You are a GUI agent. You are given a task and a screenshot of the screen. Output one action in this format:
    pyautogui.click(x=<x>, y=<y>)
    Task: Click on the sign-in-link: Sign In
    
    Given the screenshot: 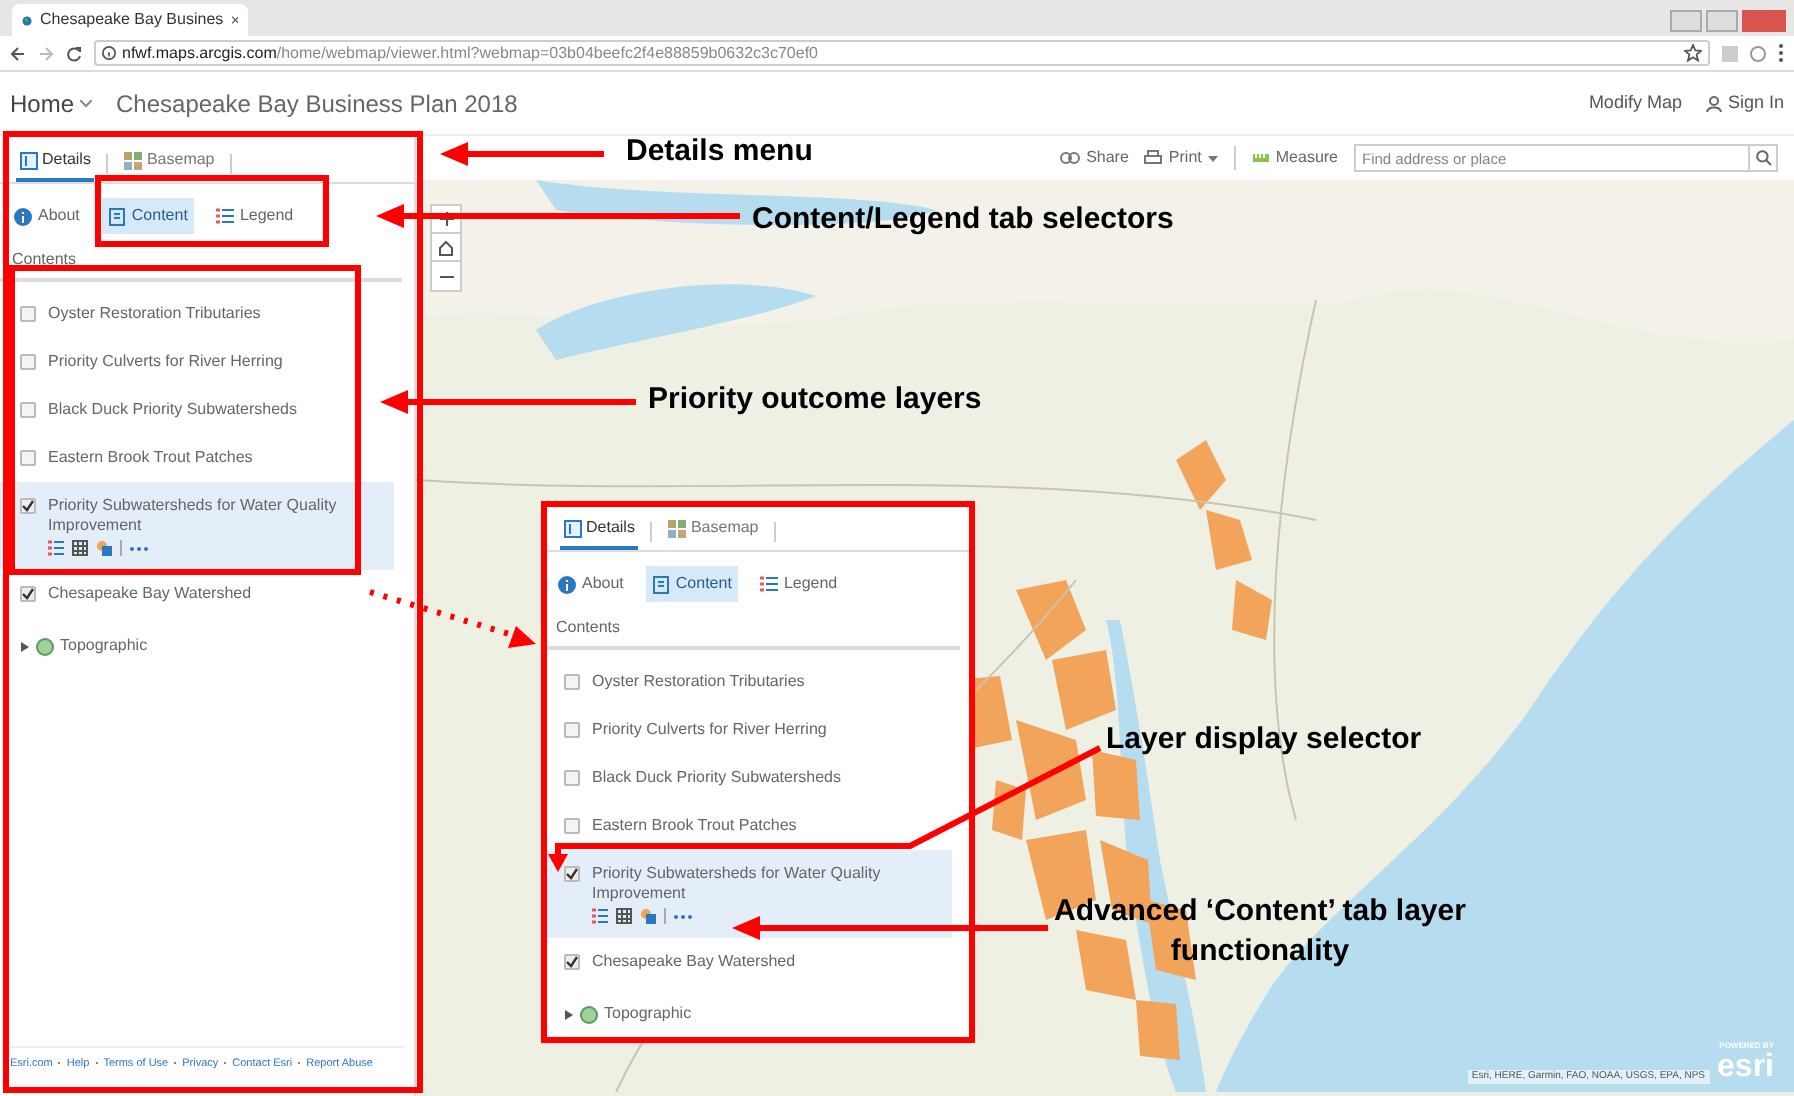 What is the action you would take?
    pyautogui.click(x=1744, y=103)
    